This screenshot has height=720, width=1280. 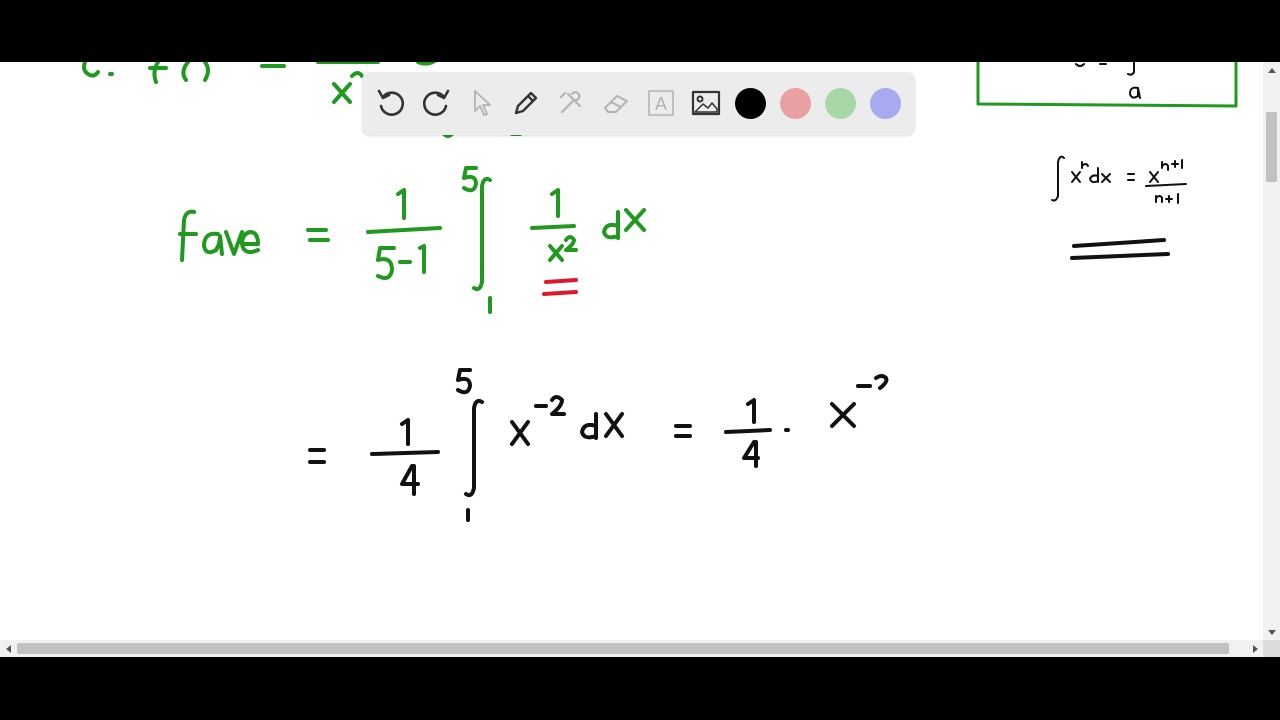 What do you see at coordinates (640, 31) in the screenshot?
I see `video-letterbox-top` at bounding box center [640, 31].